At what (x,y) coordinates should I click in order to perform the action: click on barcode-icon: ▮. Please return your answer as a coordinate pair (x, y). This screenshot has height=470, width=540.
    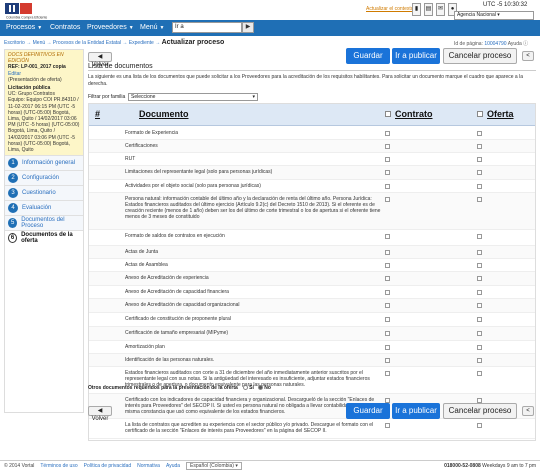
    Looking at the image, I should click on (416, 9).